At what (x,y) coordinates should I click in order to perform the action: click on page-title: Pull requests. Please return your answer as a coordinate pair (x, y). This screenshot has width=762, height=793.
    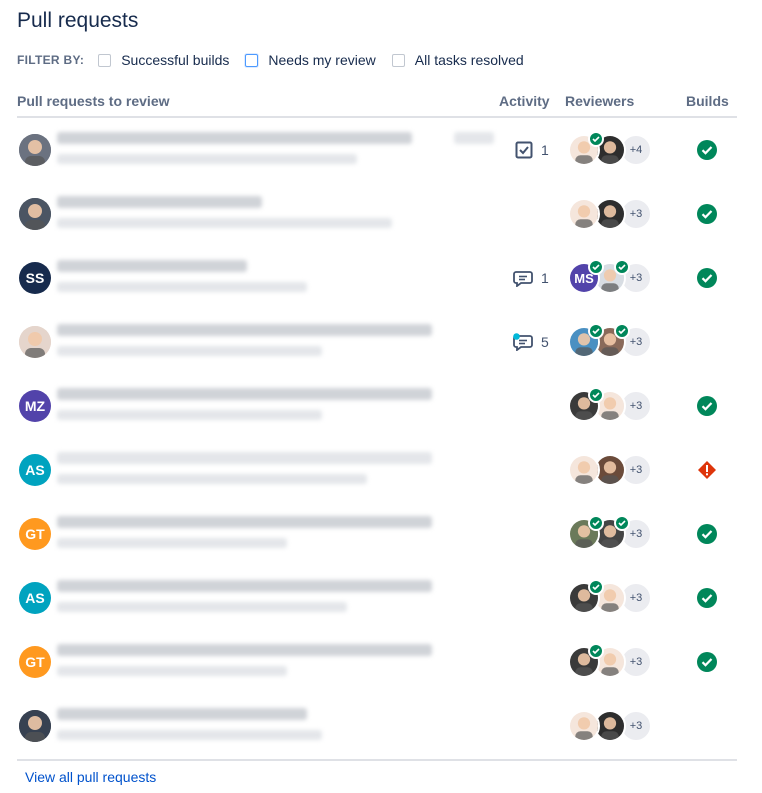
    Looking at the image, I should click on (78, 20).